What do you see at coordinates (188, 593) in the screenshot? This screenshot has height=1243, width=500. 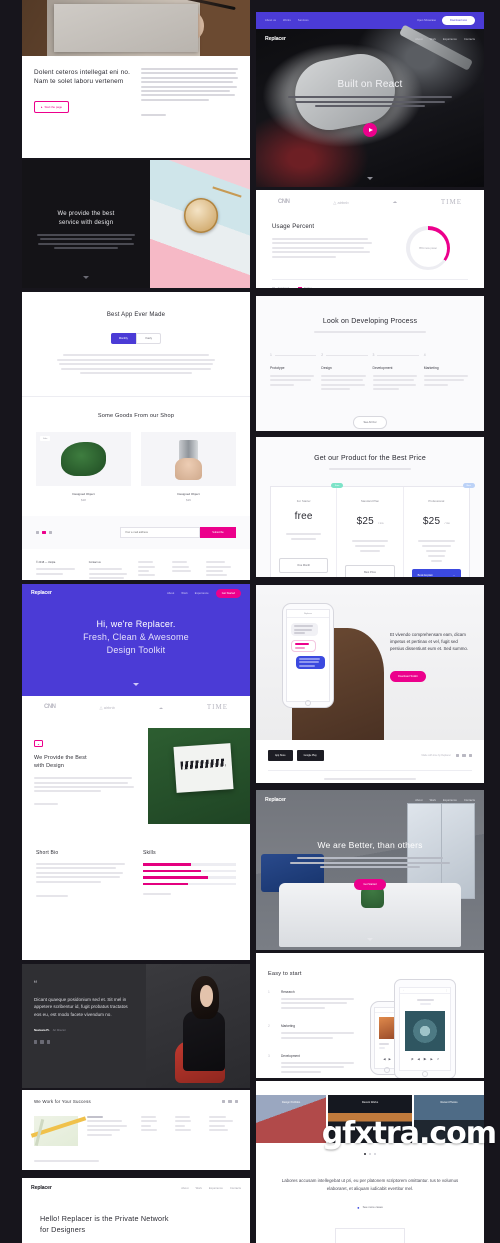 I see `nav-links: About Work Experience` at bounding box center [188, 593].